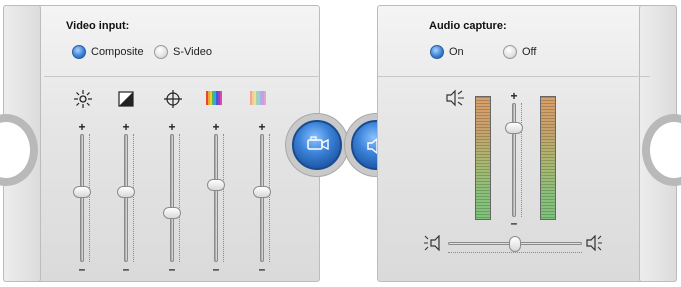  Describe the element at coordinates (223, 198) in the screenshot. I see `saturation-scale` at that location.